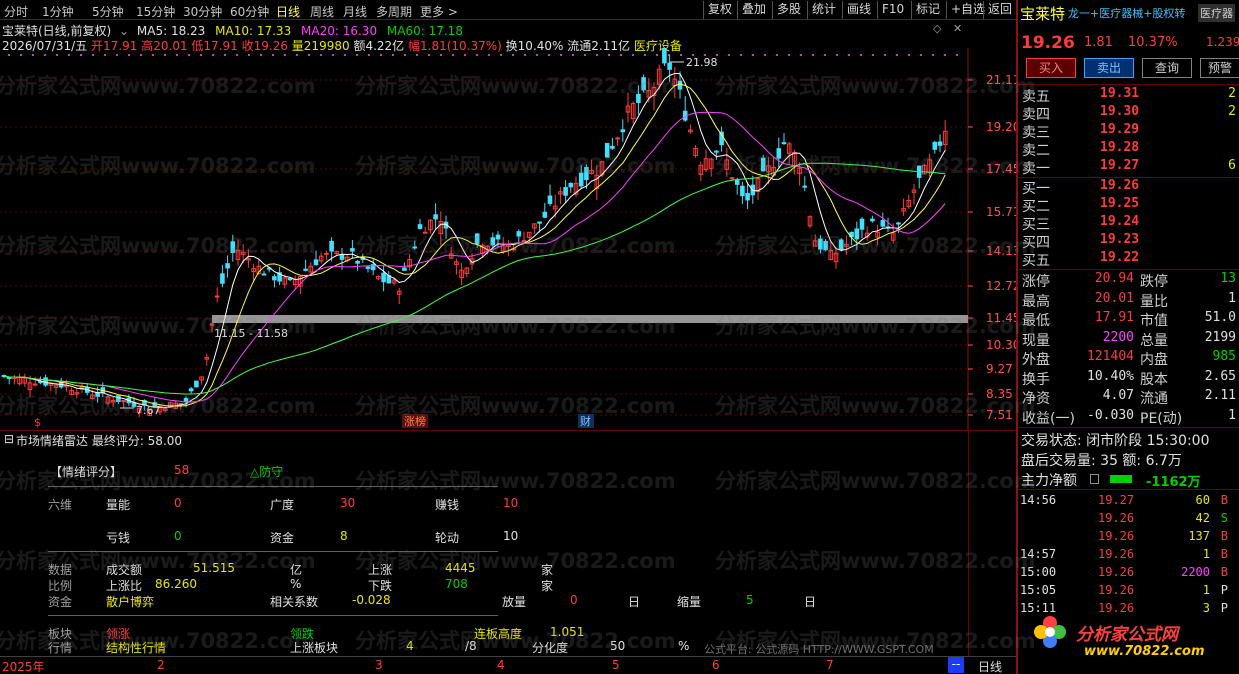 The width and height of the screenshot is (1239, 674). Describe the element at coordinates (1036, 282) in the screenshot. I see `stat-label: 涨停` at that location.